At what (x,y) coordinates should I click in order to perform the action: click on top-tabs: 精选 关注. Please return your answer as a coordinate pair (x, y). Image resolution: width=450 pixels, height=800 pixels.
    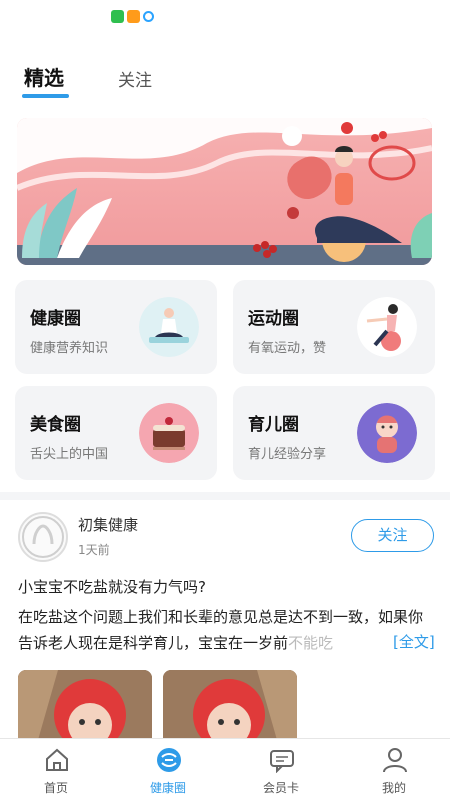
    Looking at the image, I should click on (225, 78).